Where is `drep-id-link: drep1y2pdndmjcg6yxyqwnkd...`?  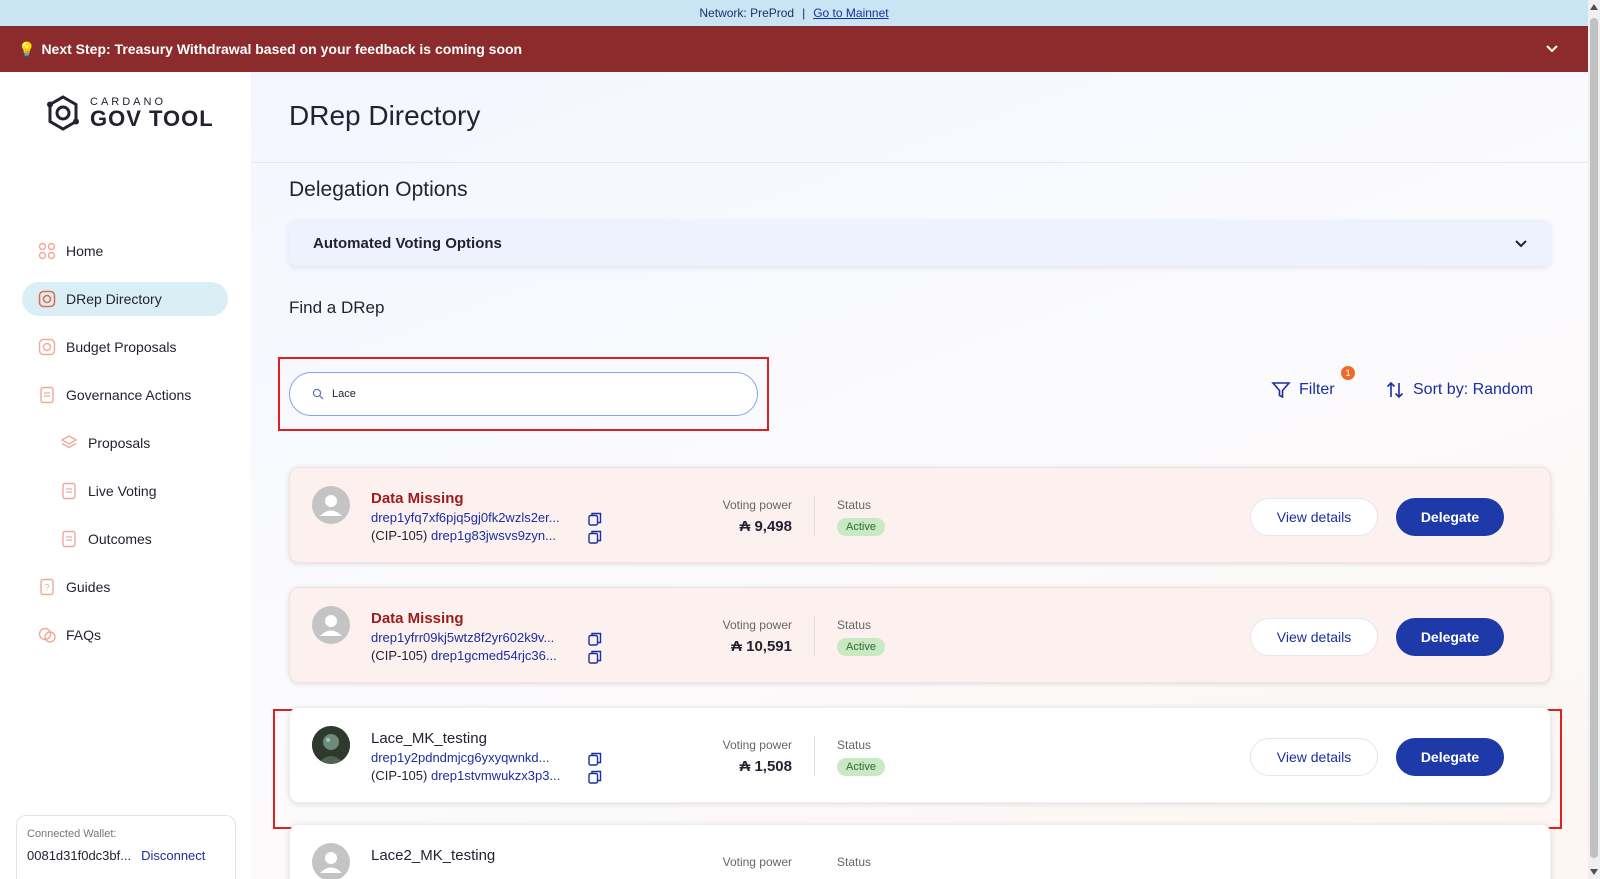 drep-id-link: drep1y2pdndmjcg6yxyqwnkd... is located at coordinates (476, 757).